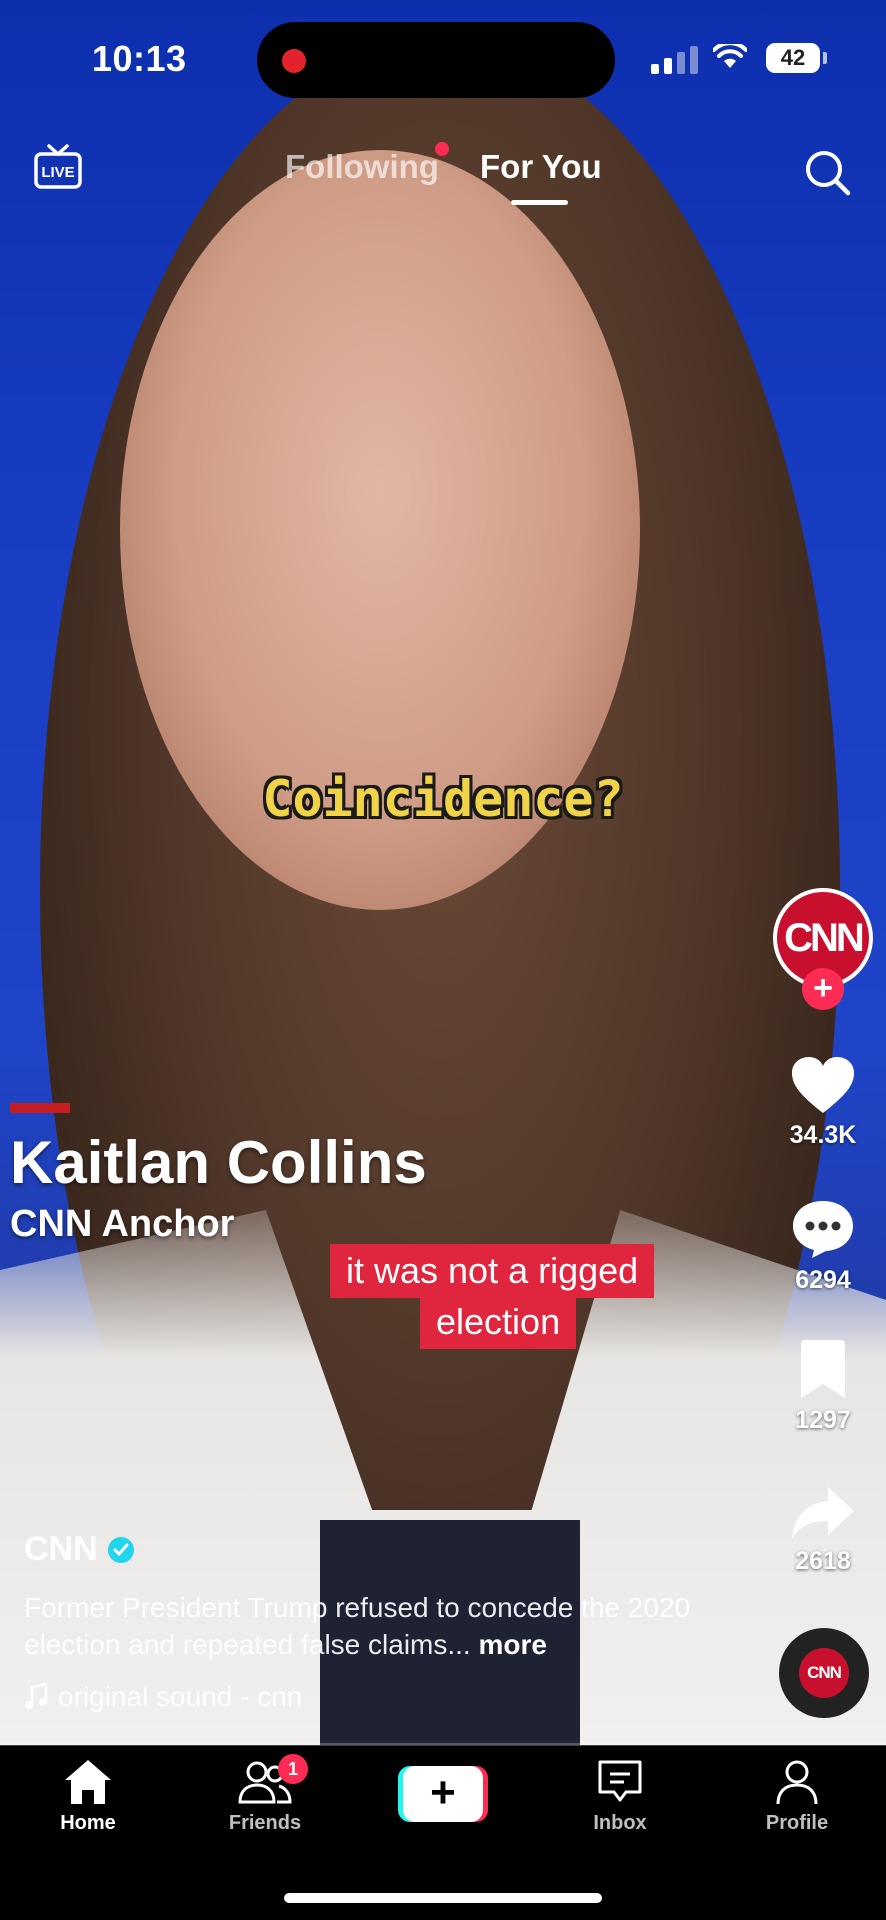  What do you see at coordinates (369, 1697) in the screenshot?
I see `sound-link: original sound - cnn` at bounding box center [369, 1697].